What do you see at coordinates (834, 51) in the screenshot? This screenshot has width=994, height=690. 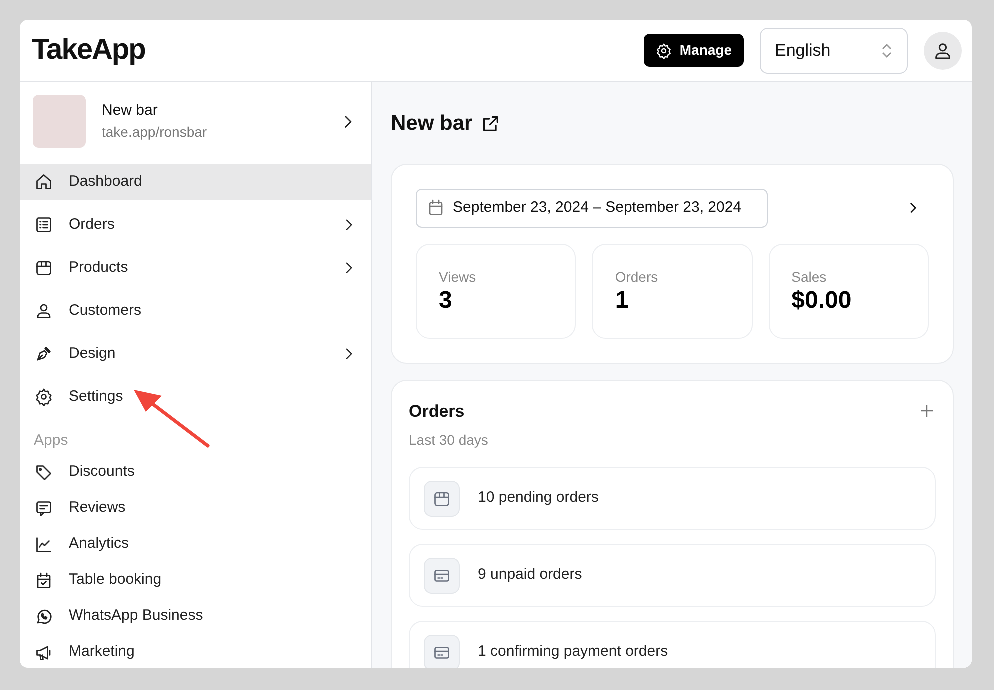 I see `language-select: English` at bounding box center [834, 51].